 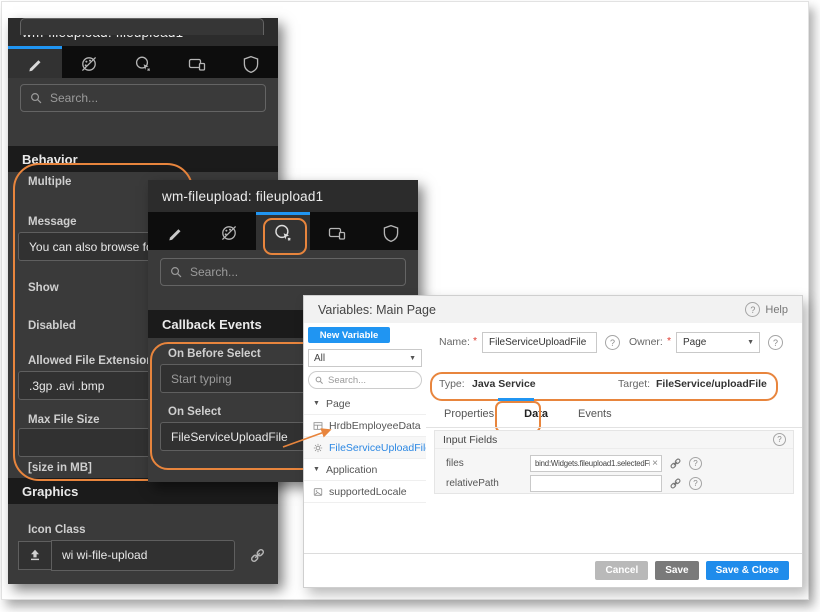 What do you see at coordinates (351, 469) in the screenshot?
I see `variable-group-label: Application` at bounding box center [351, 469].